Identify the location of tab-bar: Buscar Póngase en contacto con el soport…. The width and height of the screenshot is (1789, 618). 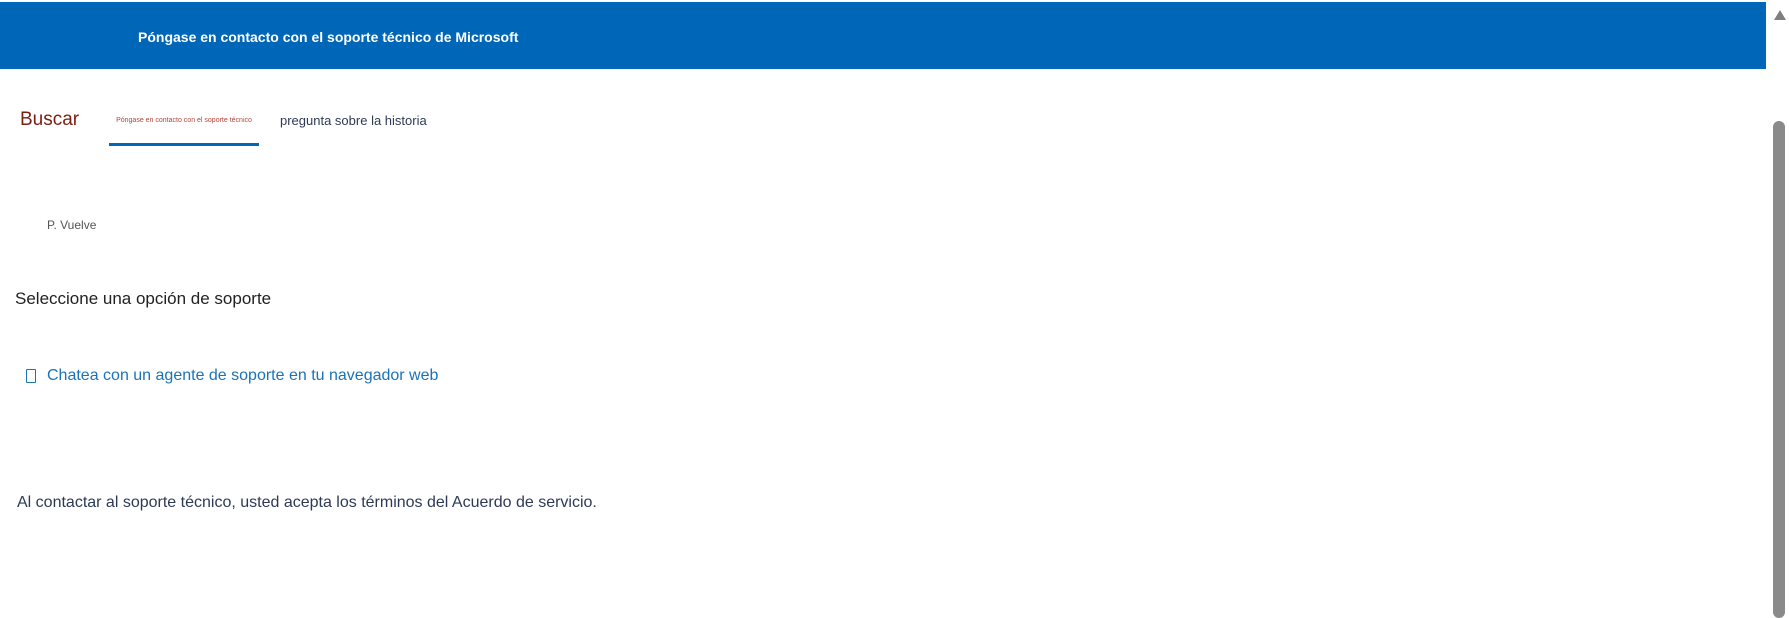
(400, 124).